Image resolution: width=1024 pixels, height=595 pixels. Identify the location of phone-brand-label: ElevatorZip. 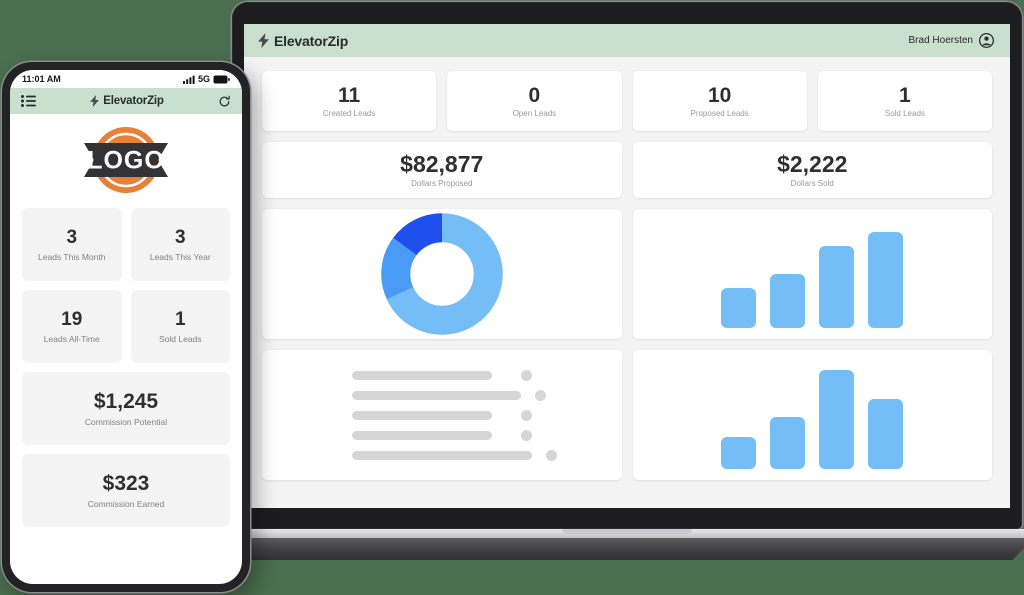
(133, 101).